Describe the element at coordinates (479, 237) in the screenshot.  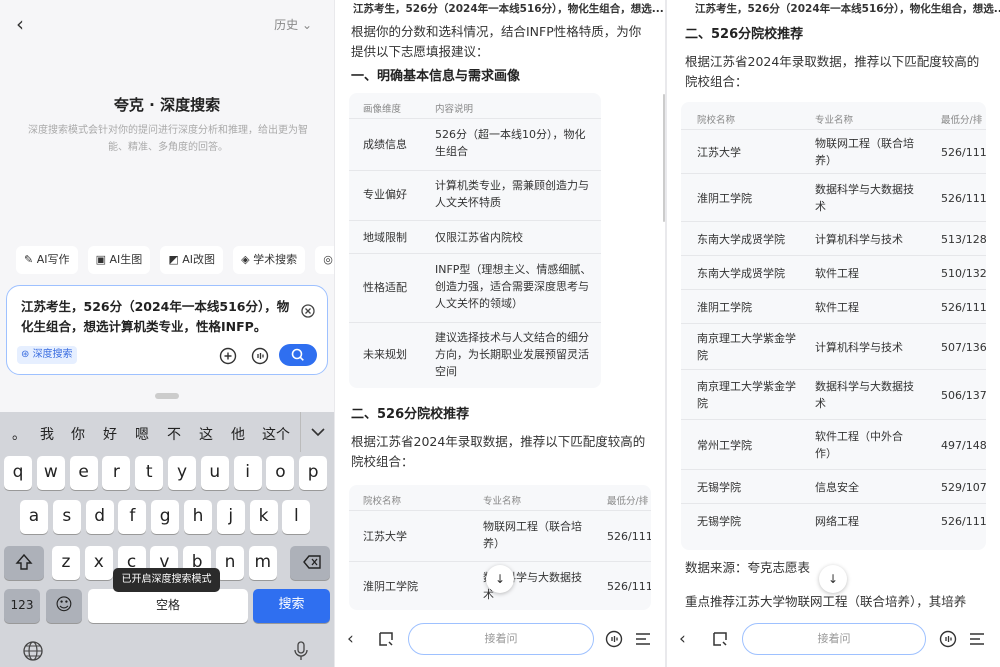
I see `table-cell: 仅限江苏省内院校` at that location.